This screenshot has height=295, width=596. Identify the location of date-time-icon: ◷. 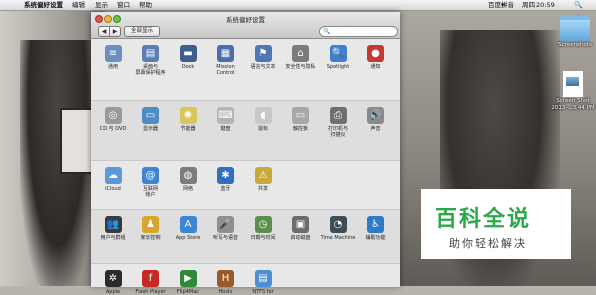
(263, 224).